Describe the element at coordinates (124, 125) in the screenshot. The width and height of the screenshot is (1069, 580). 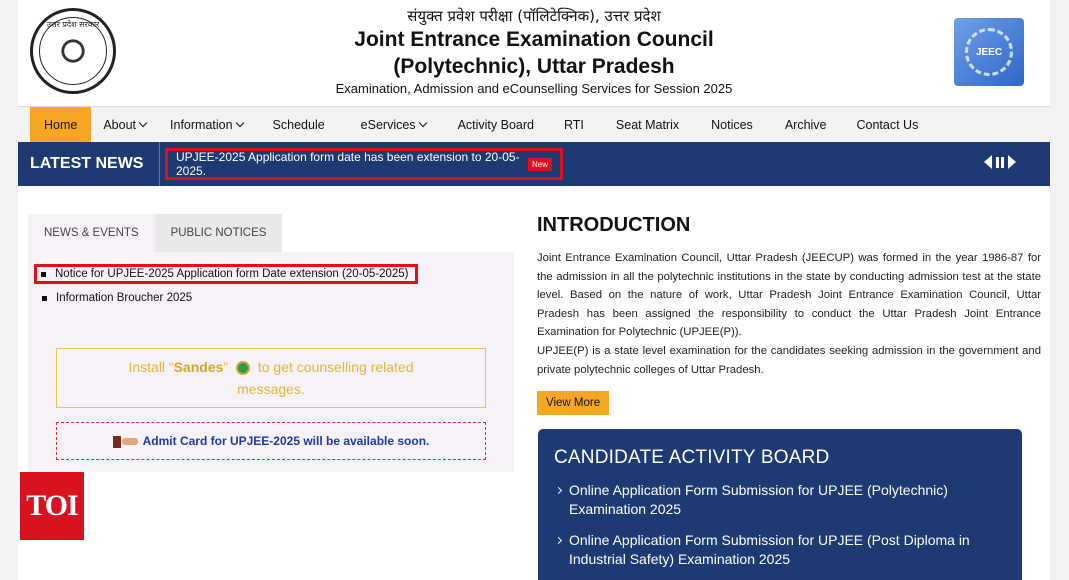
I see `nav-about: About` at that location.